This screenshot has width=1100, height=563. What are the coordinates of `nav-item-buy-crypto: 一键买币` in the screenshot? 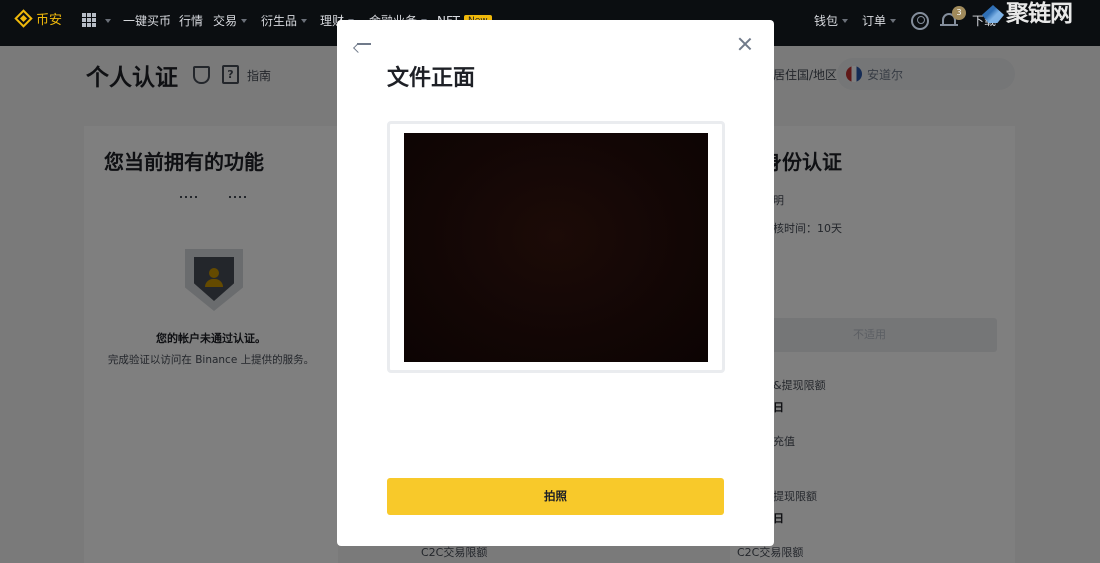 It's located at (147, 23).